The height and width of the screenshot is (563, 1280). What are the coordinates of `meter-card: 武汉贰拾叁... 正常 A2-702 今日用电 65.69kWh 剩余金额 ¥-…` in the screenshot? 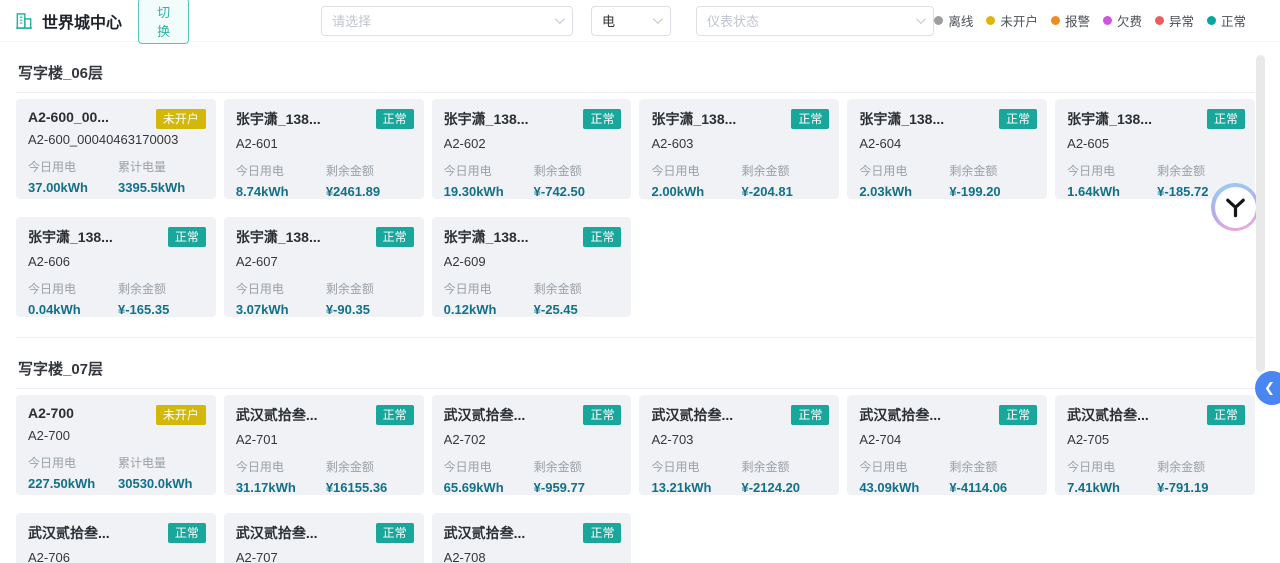 It's located at (531, 445).